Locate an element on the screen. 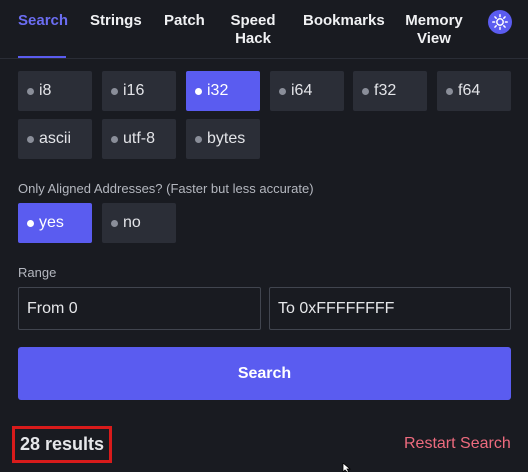 The height and width of the screenshot is (472, 528). results-count: 28 results is located at coordinates (62, 444).